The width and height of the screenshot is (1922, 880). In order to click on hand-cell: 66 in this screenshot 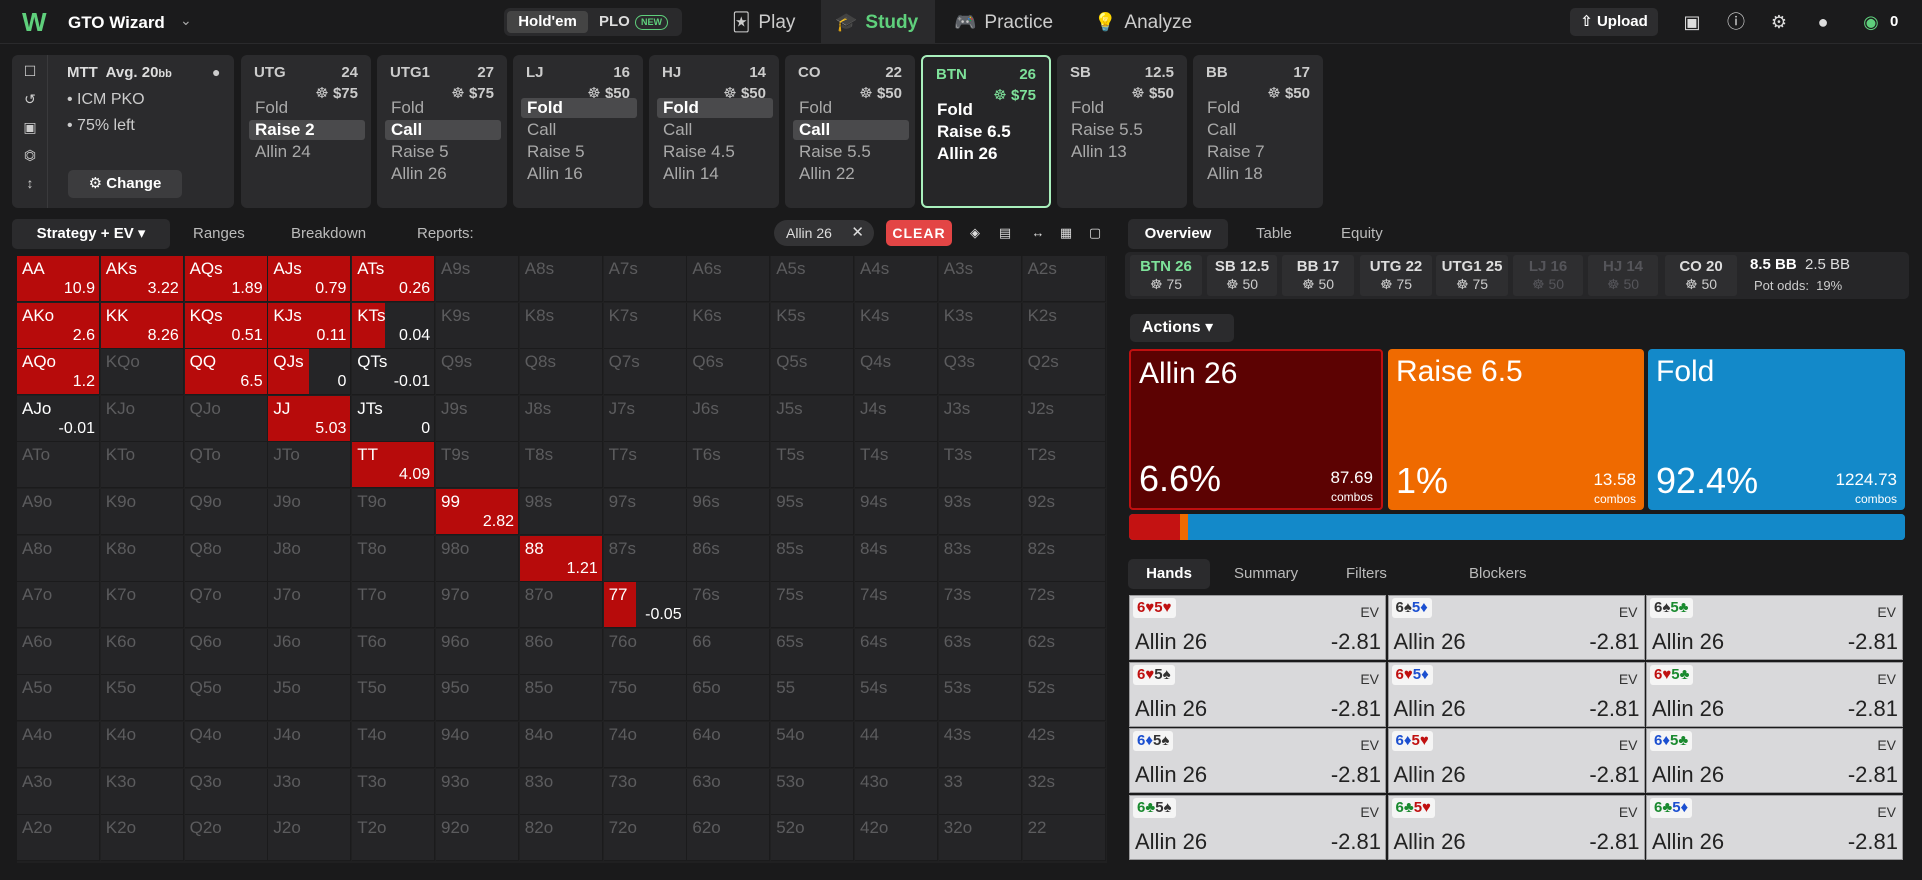, I will do `click(729, 651)`.